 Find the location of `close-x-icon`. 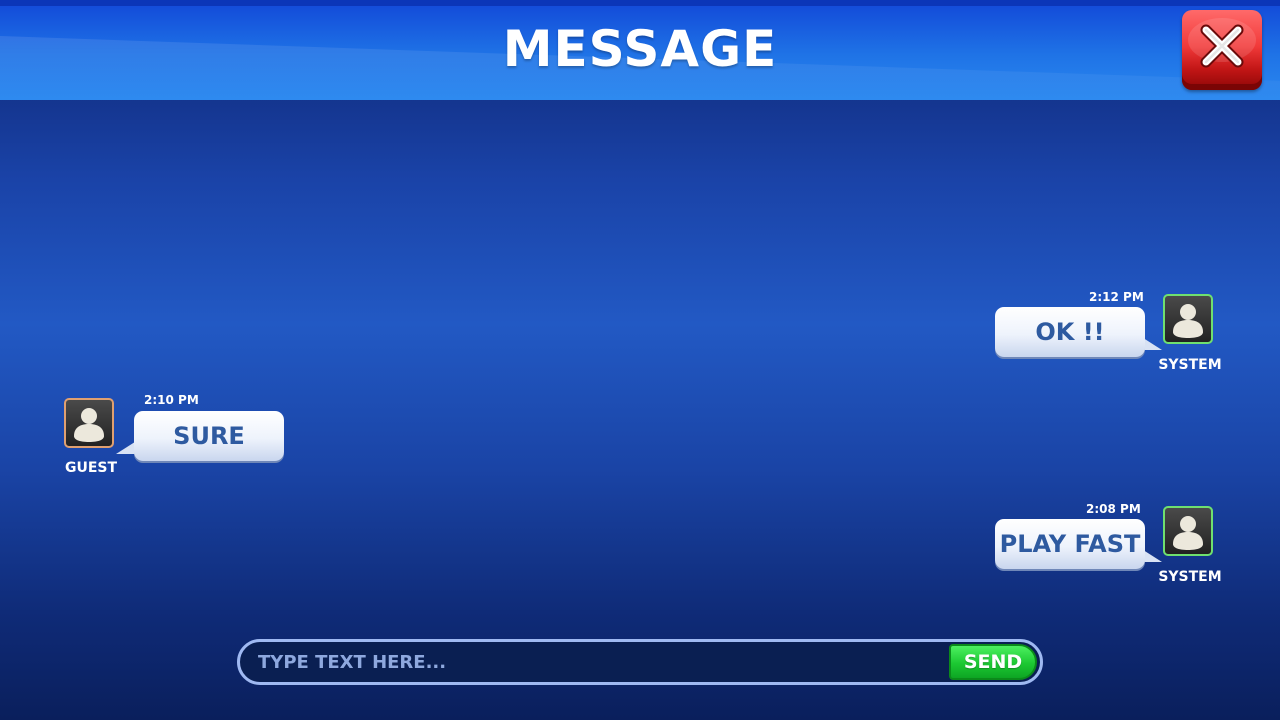

close-x-icon is located at coordinates (1222, 43).